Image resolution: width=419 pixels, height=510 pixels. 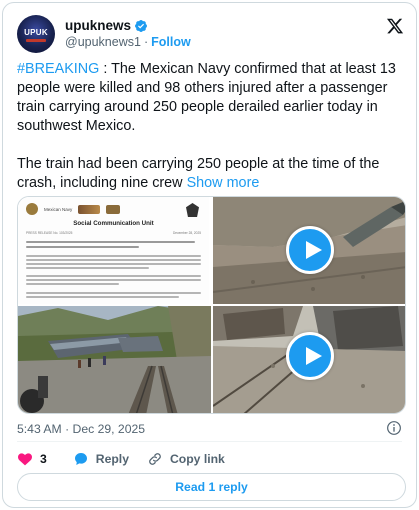 What do you see at coordinates (98, 25) in the screenshot?
I see `display-name: upuknews` at bounding box center [98, 25].